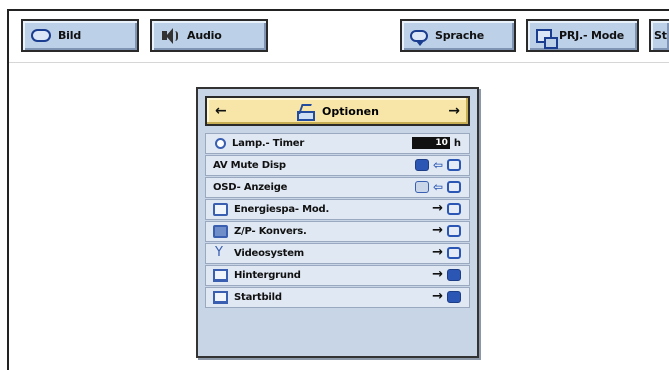  I want to click on menu-item-label: Z/P- Konvers., so click(270, 232).